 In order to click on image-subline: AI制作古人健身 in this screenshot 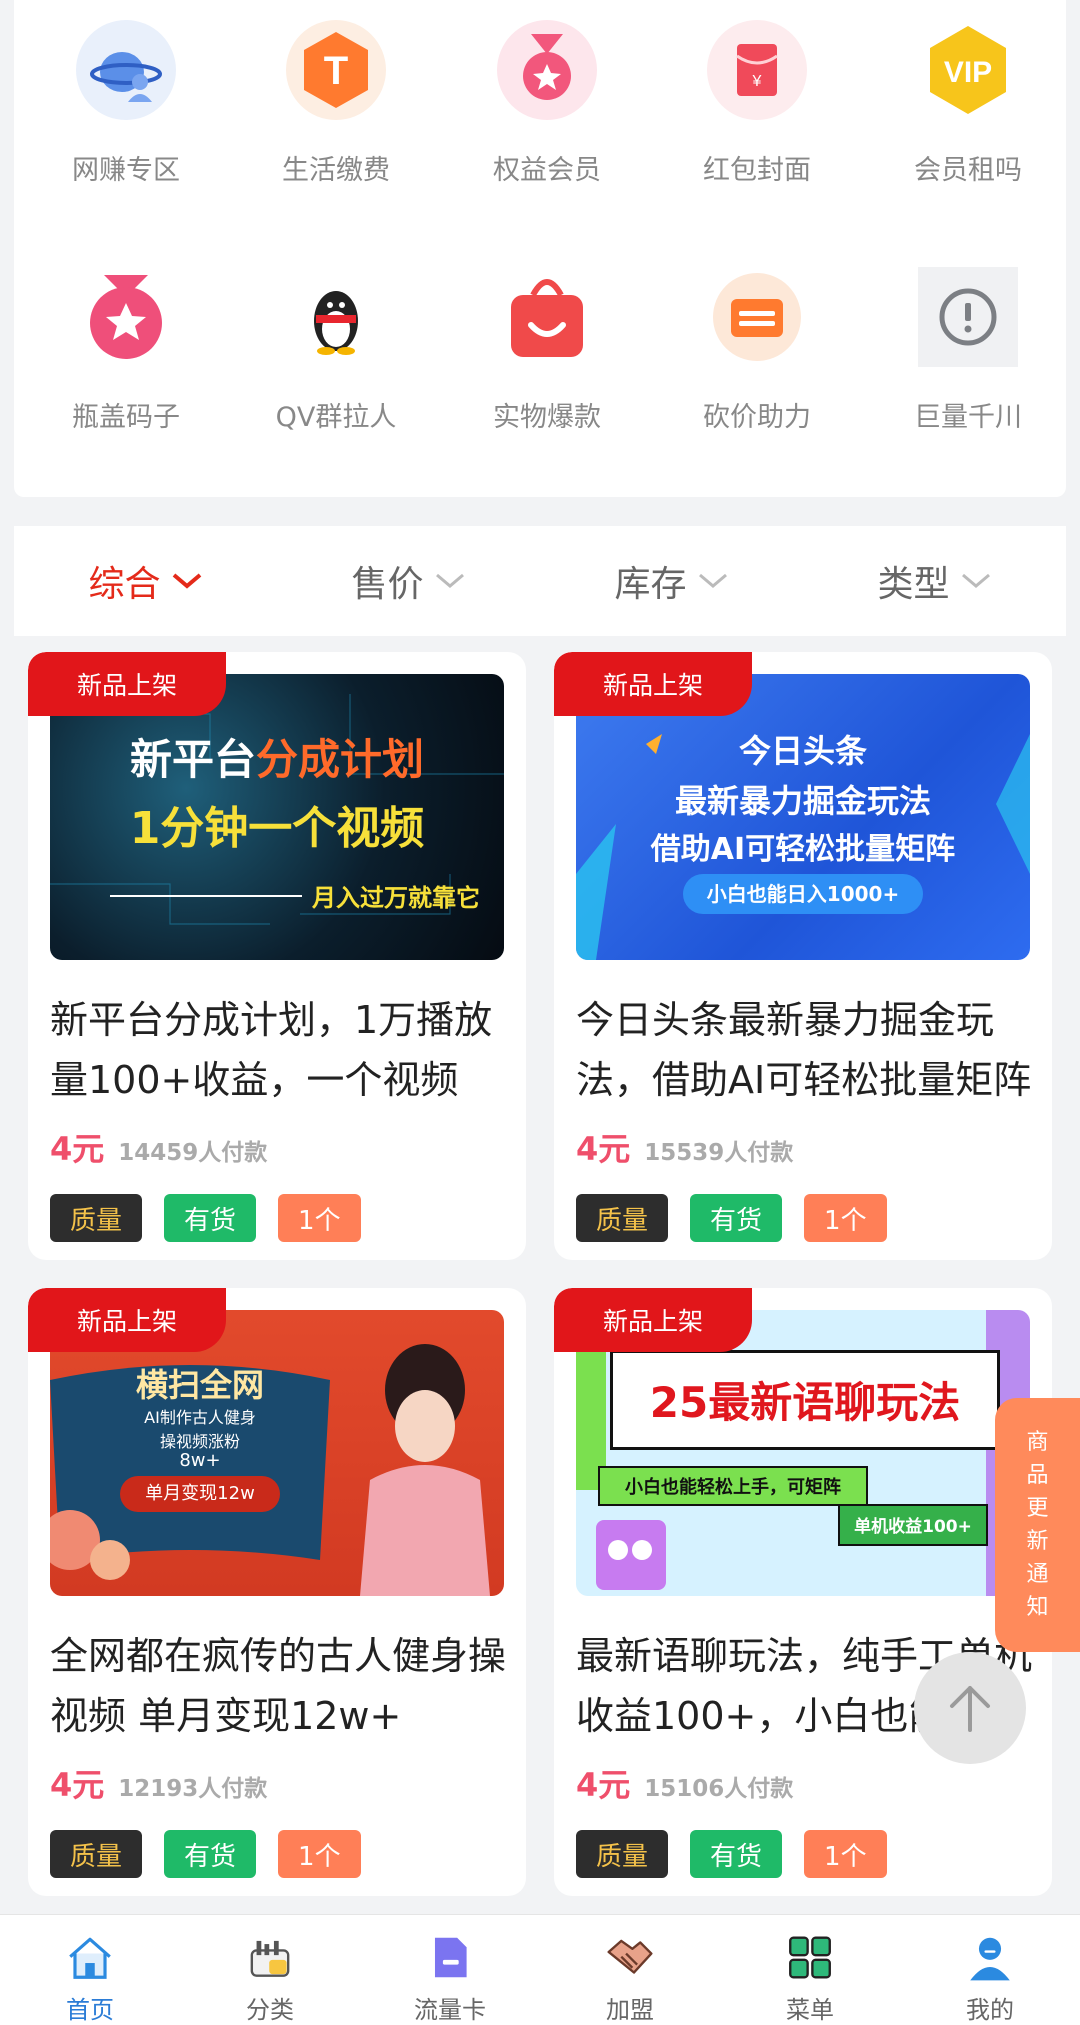, I will do `click(200, 1417)`.